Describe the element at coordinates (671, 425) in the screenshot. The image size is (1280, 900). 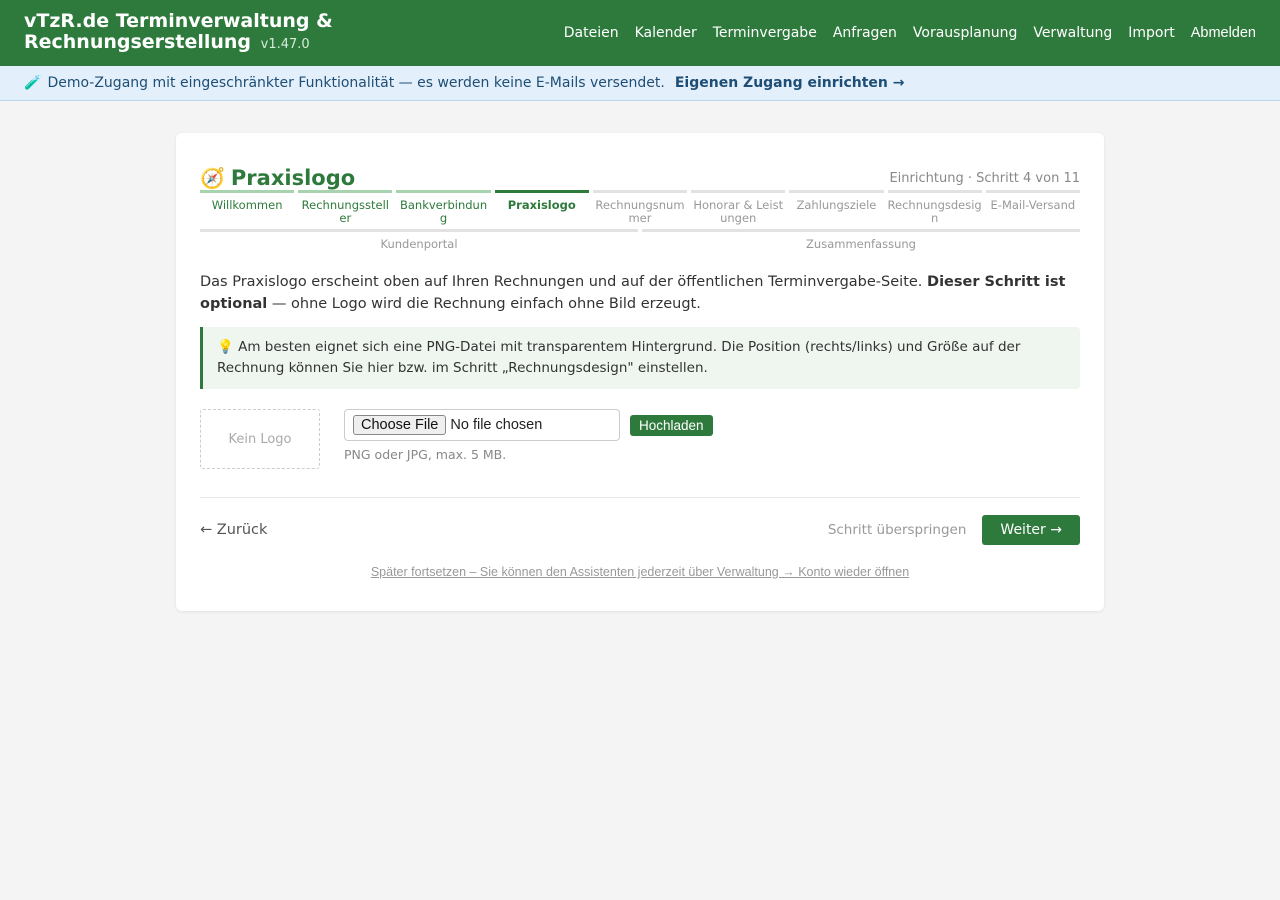
I see `upload-button: Hochladen` at that location.